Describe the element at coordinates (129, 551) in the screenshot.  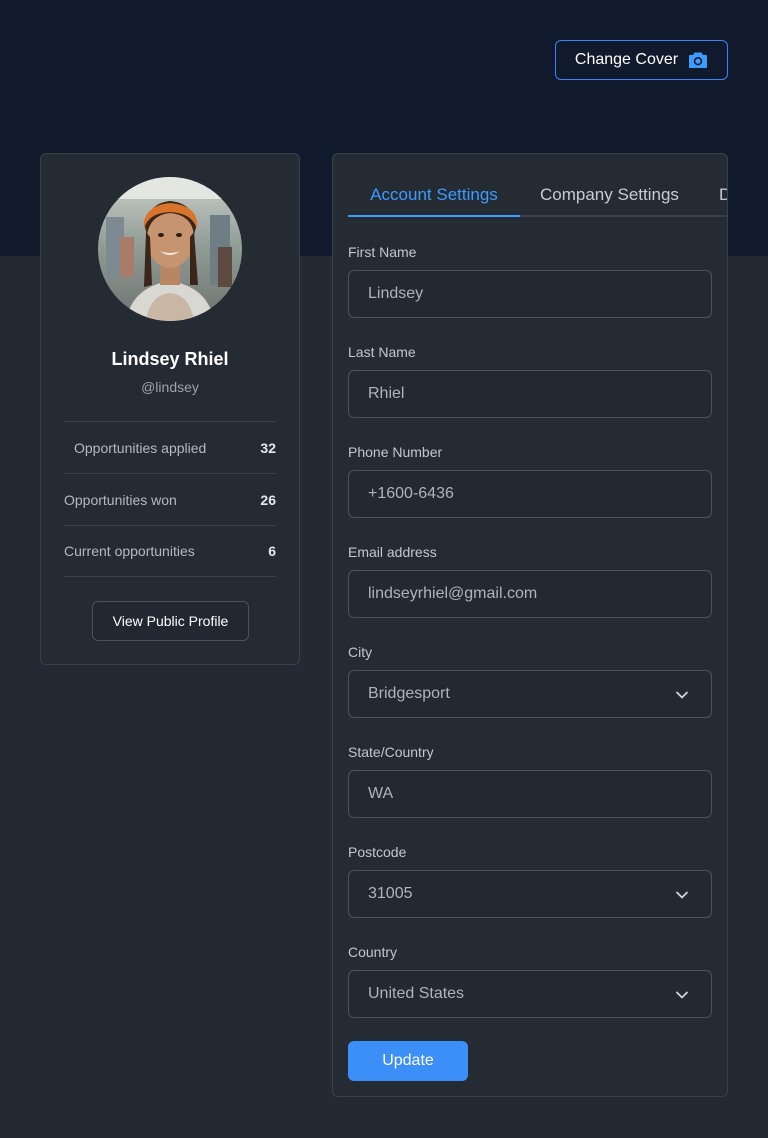
I see `stat-label: Current opportunities` at that location.